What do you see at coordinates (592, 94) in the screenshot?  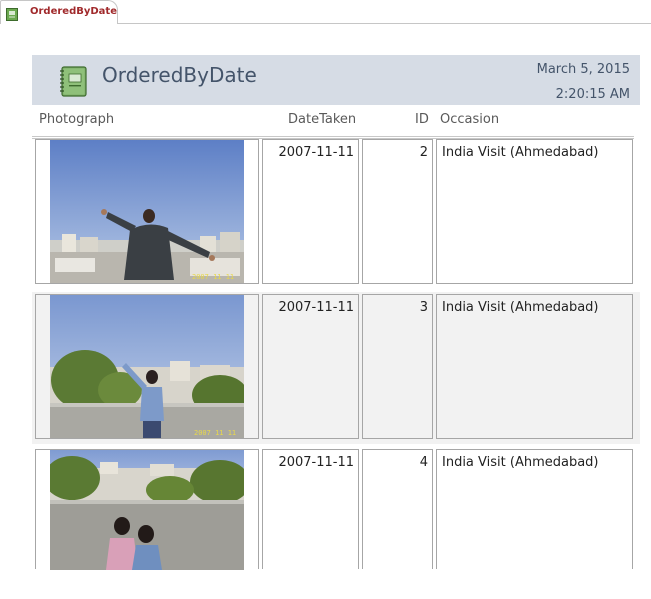 I see `report-time: 2:20:15 AM` at bounding box center [592, 94].